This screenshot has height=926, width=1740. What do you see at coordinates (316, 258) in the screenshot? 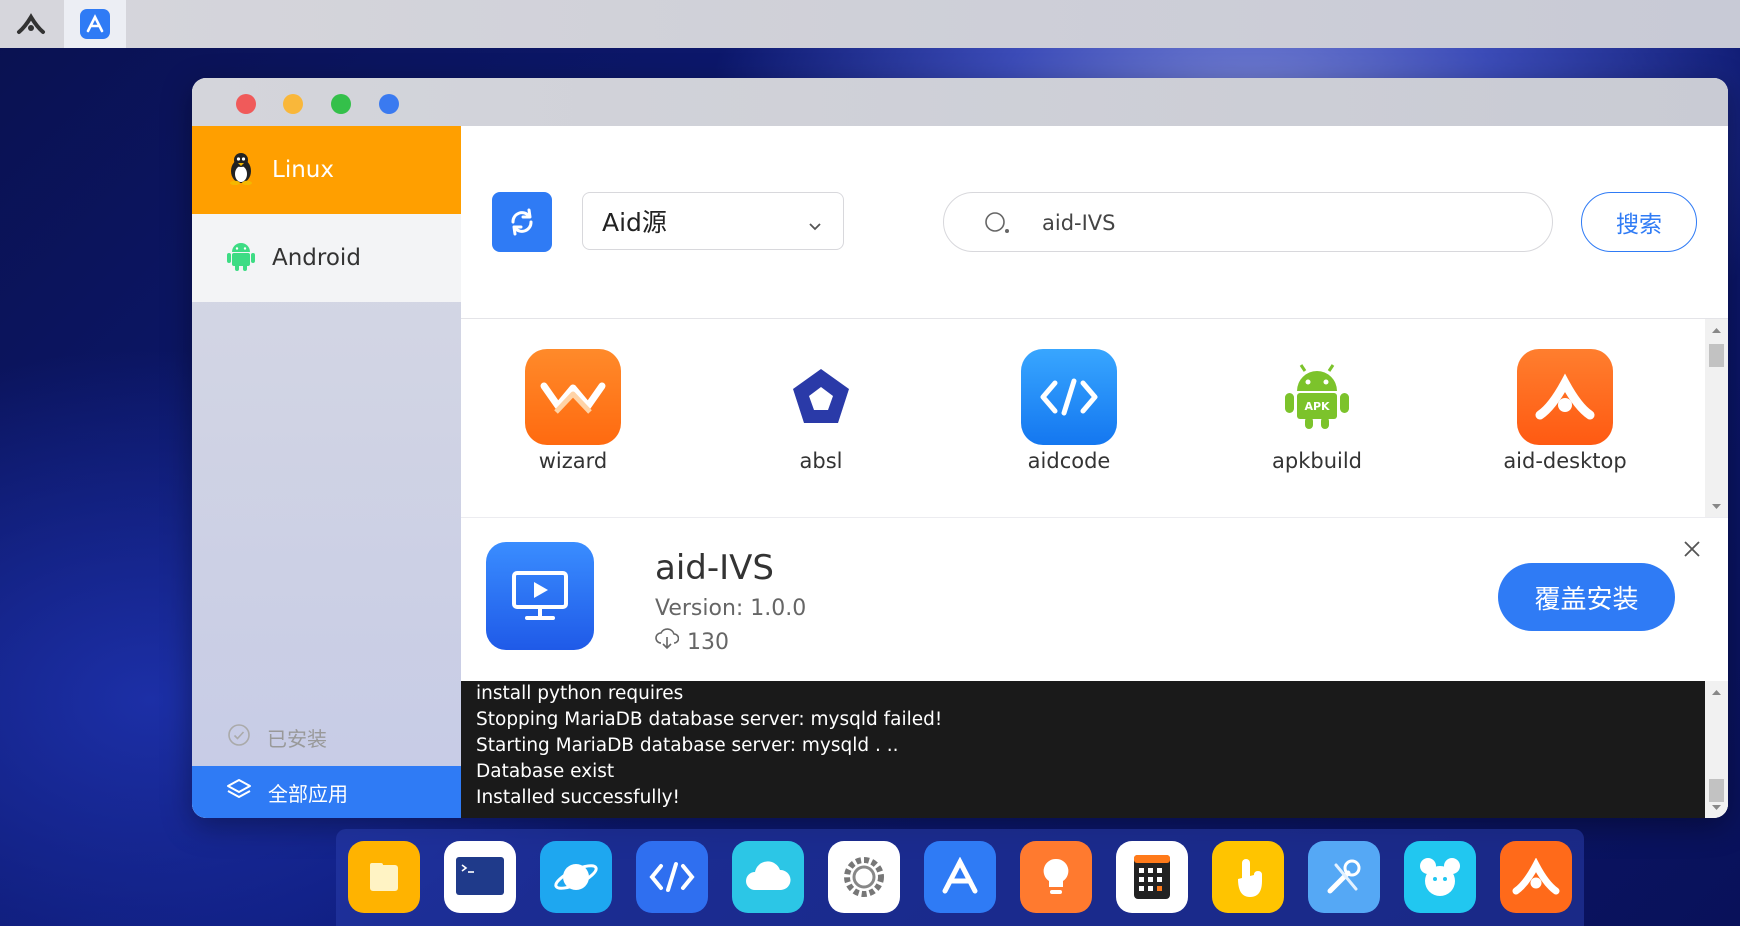
I see `sidebar-item-label: Android` at bounding box center [316, 258].